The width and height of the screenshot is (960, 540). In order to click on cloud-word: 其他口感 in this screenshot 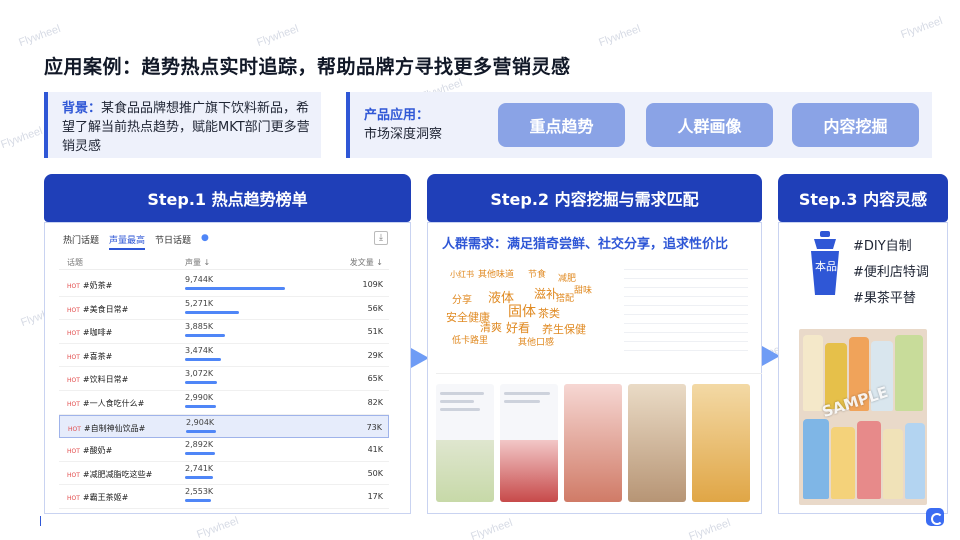, I will do `click(536, 343)`.